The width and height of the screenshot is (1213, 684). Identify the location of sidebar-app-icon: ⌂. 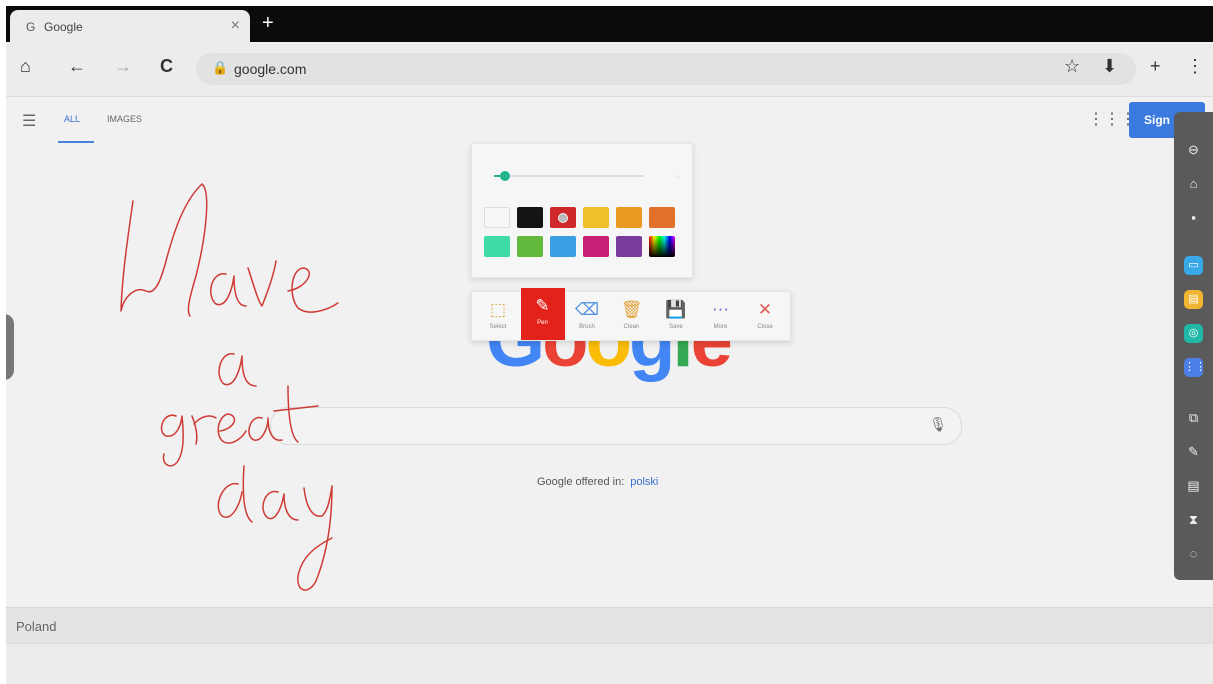
(1193, 183).